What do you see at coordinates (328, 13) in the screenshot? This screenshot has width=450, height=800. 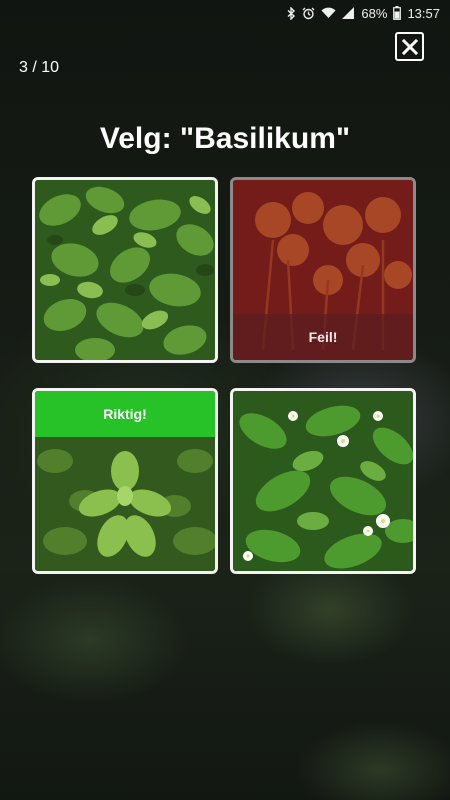 I see `wifi-icon` at bounding box center [328, 13].